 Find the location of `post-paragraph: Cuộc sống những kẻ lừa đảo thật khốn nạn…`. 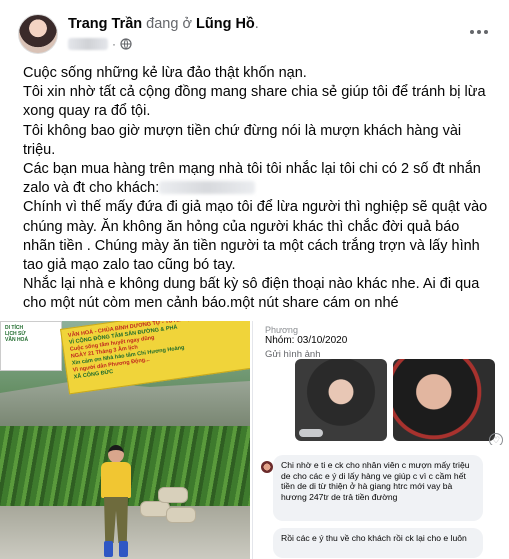

post-paragraph: Cuộc sống những kẻ lừa đảo thật khốn nạn… is located at coordinates (165, 73).